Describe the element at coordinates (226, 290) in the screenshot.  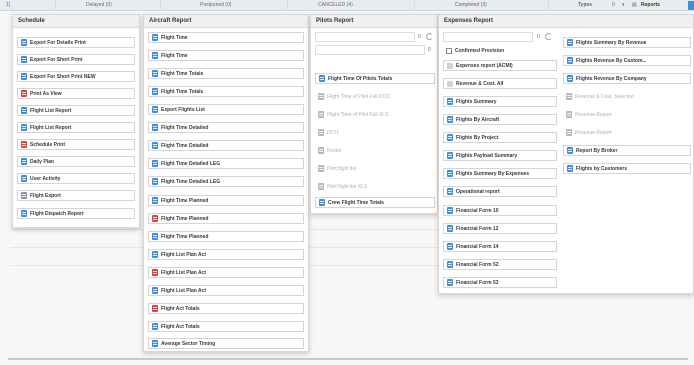
I see `report-item-flight-list-plan-act-3: Flight List Plan Act` at that location.